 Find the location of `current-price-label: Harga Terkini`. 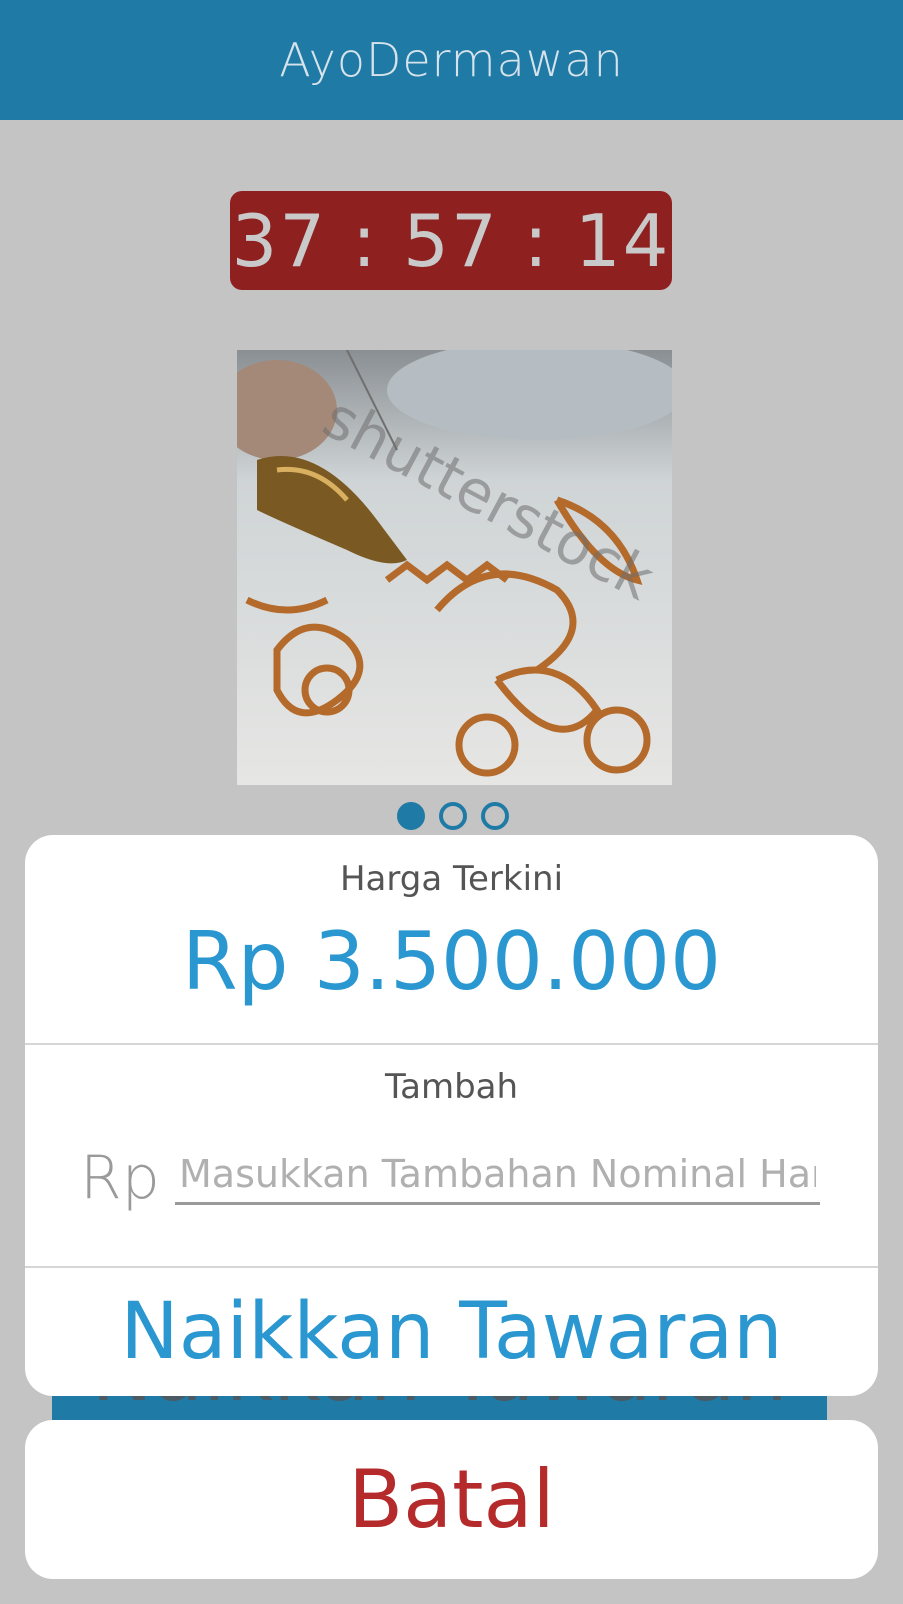

current-price-label: Harga Terkini is located at coordinates (451, 879).